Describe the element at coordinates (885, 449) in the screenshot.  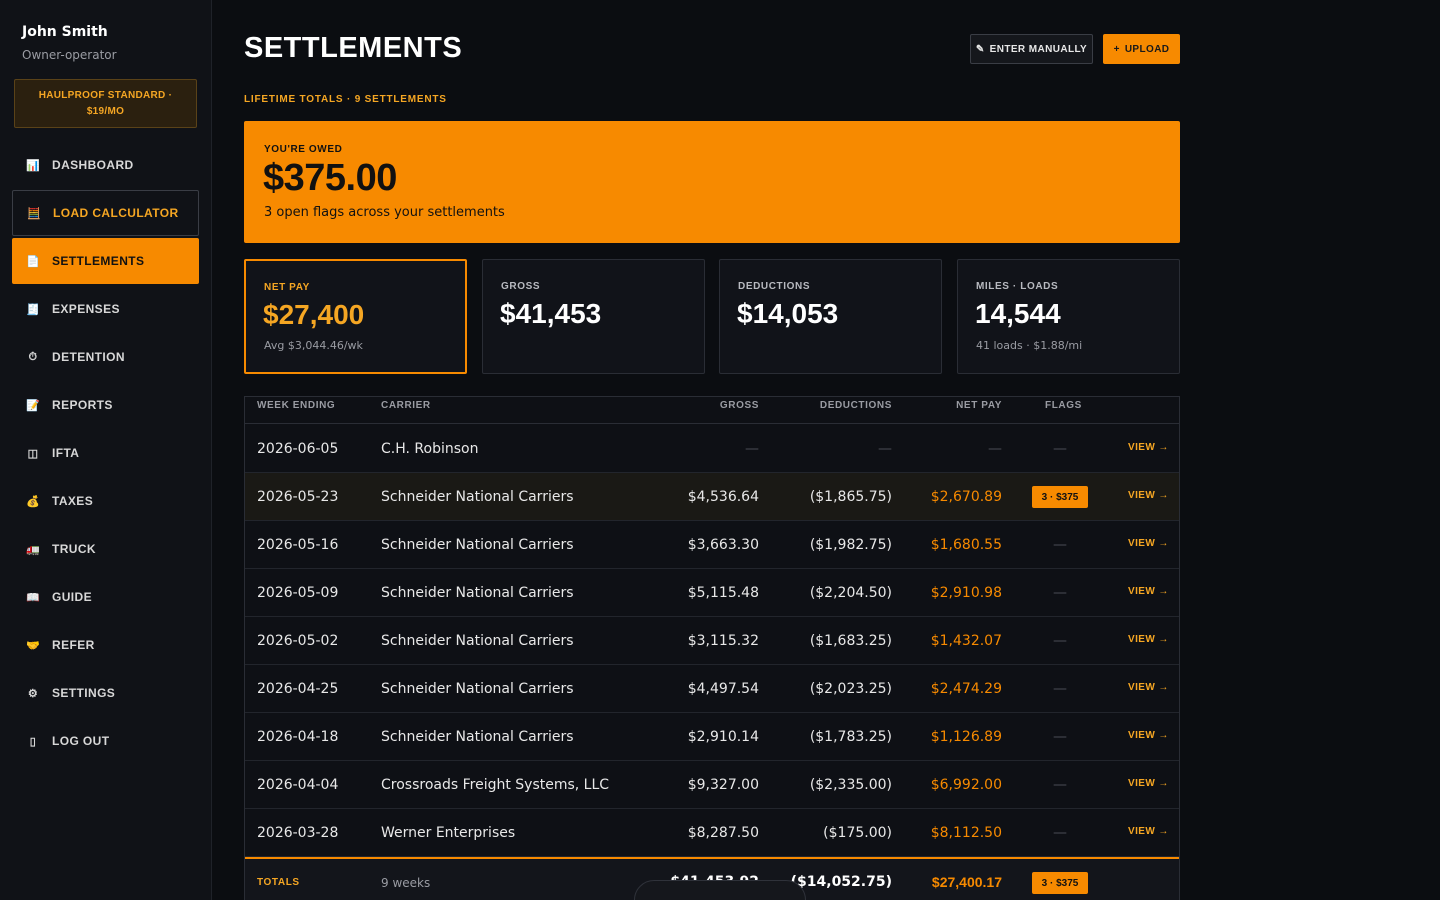
I see `cell-deductions: —` at that location.